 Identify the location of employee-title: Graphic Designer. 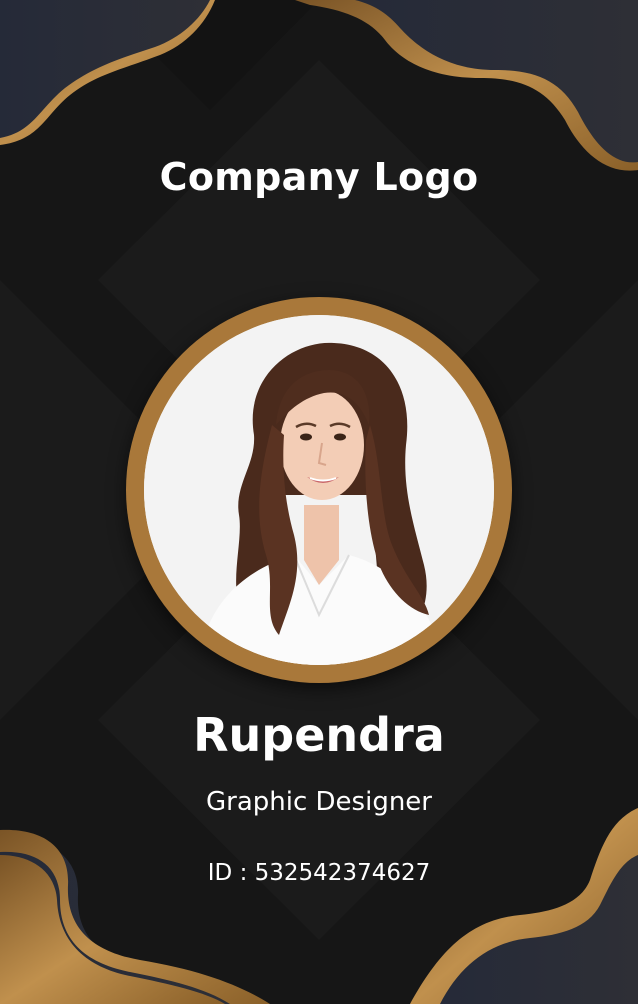
(319, 802).